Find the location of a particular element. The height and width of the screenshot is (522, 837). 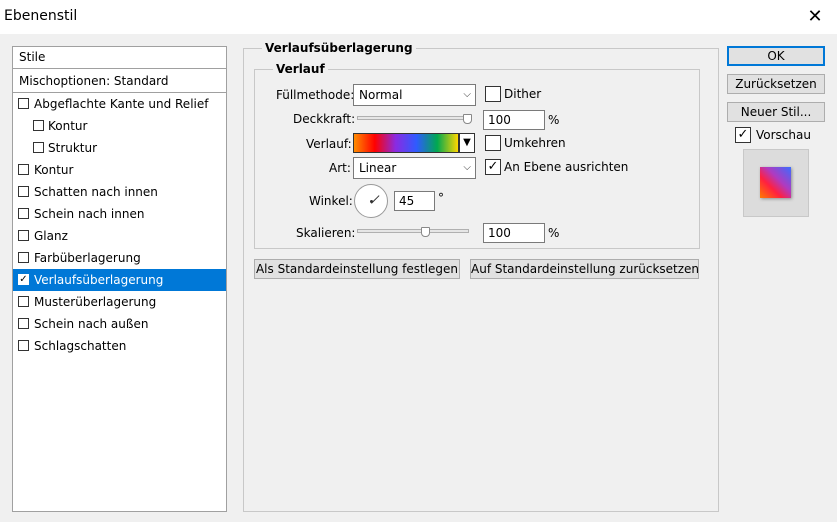

style-item-label: Schein nach außen is located at coordinates (91, 324).